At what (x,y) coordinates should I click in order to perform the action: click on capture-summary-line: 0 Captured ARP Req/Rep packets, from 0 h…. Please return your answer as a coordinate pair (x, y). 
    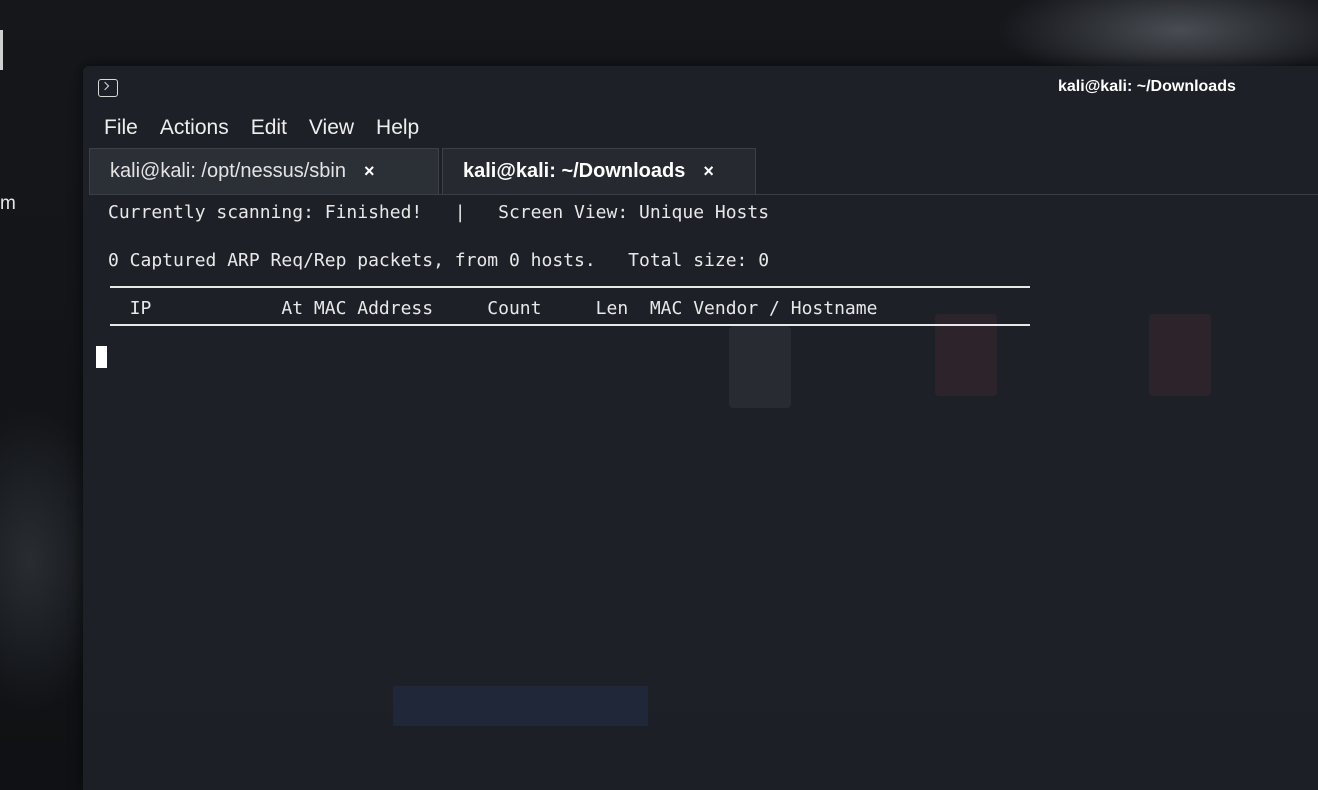
    Looking at the image, I should click on (439, 260).